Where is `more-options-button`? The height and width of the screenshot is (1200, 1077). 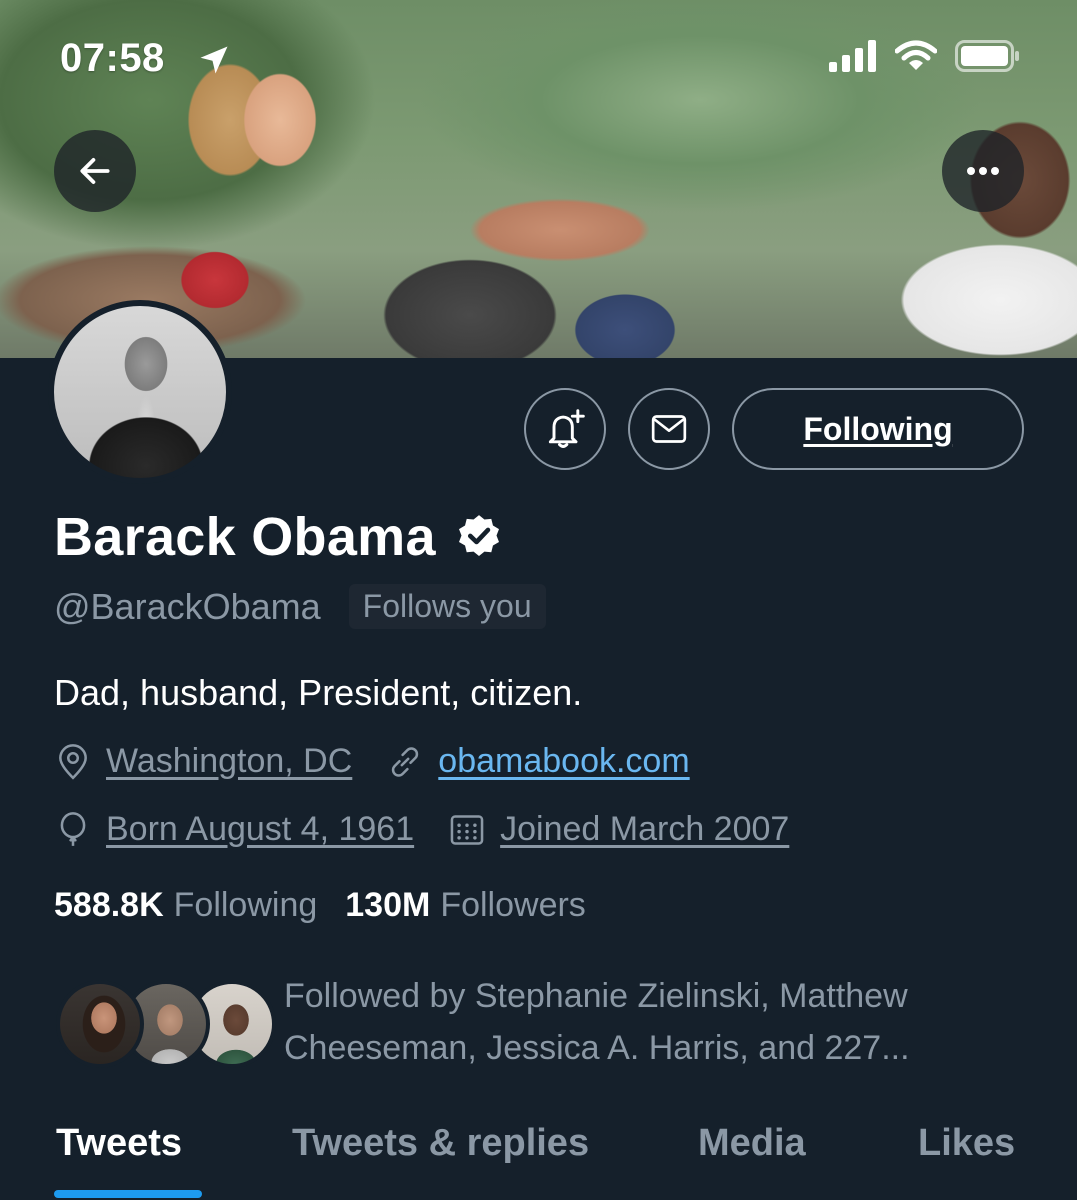
more-options-button is located at coordinates (983, 171).